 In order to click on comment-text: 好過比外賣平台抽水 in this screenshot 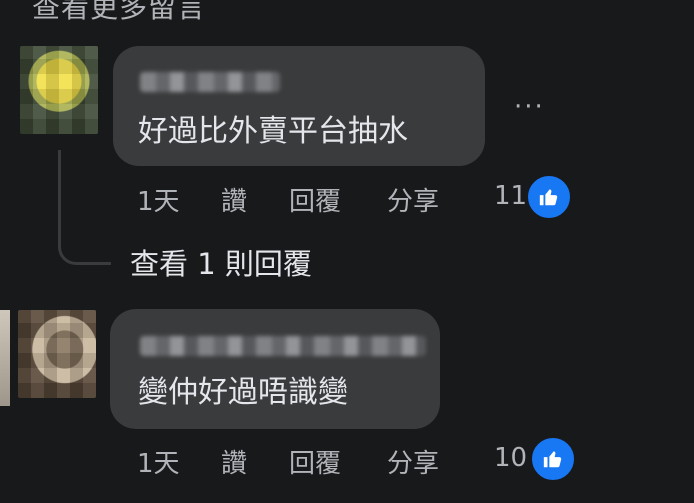, I will do `click(273, 131)`.